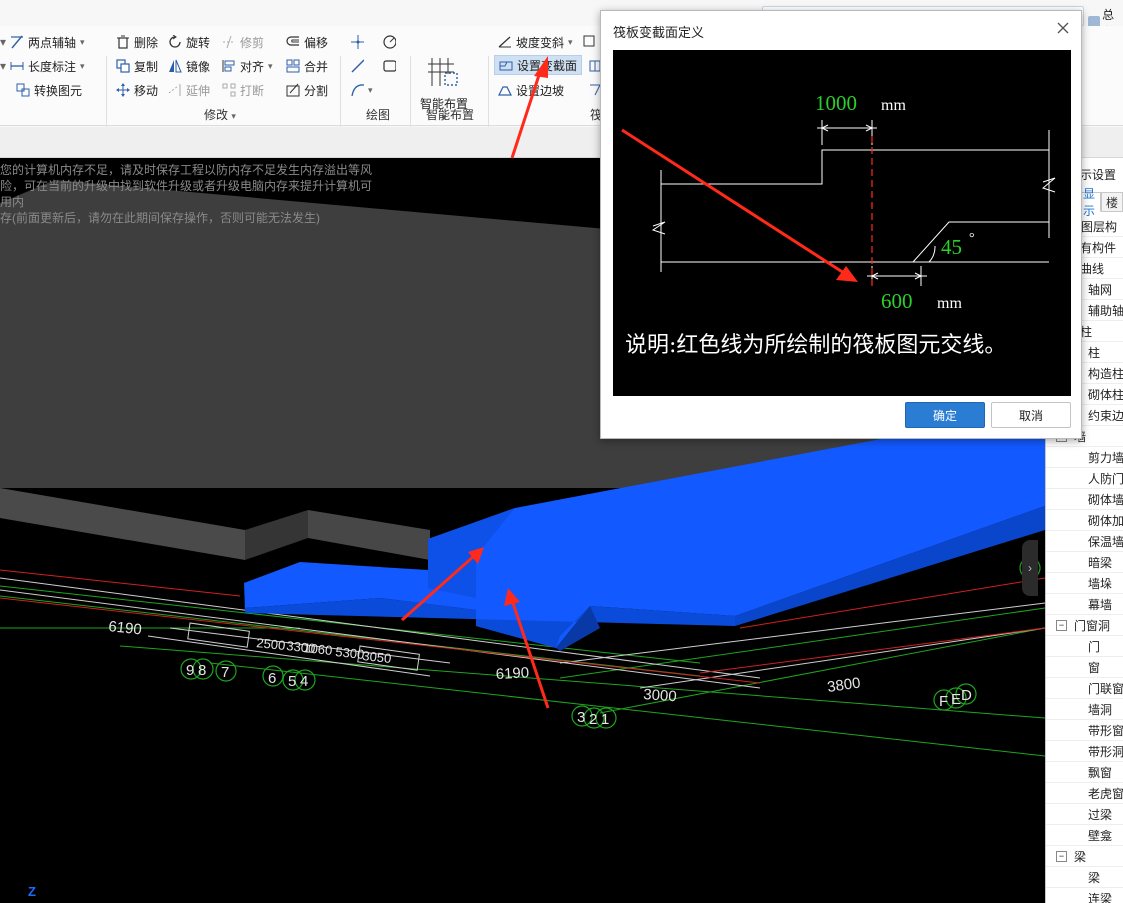 This screenshot has height=903, width=1123. I want to click on tree-item-label: 约束边, so click(1105, 415).